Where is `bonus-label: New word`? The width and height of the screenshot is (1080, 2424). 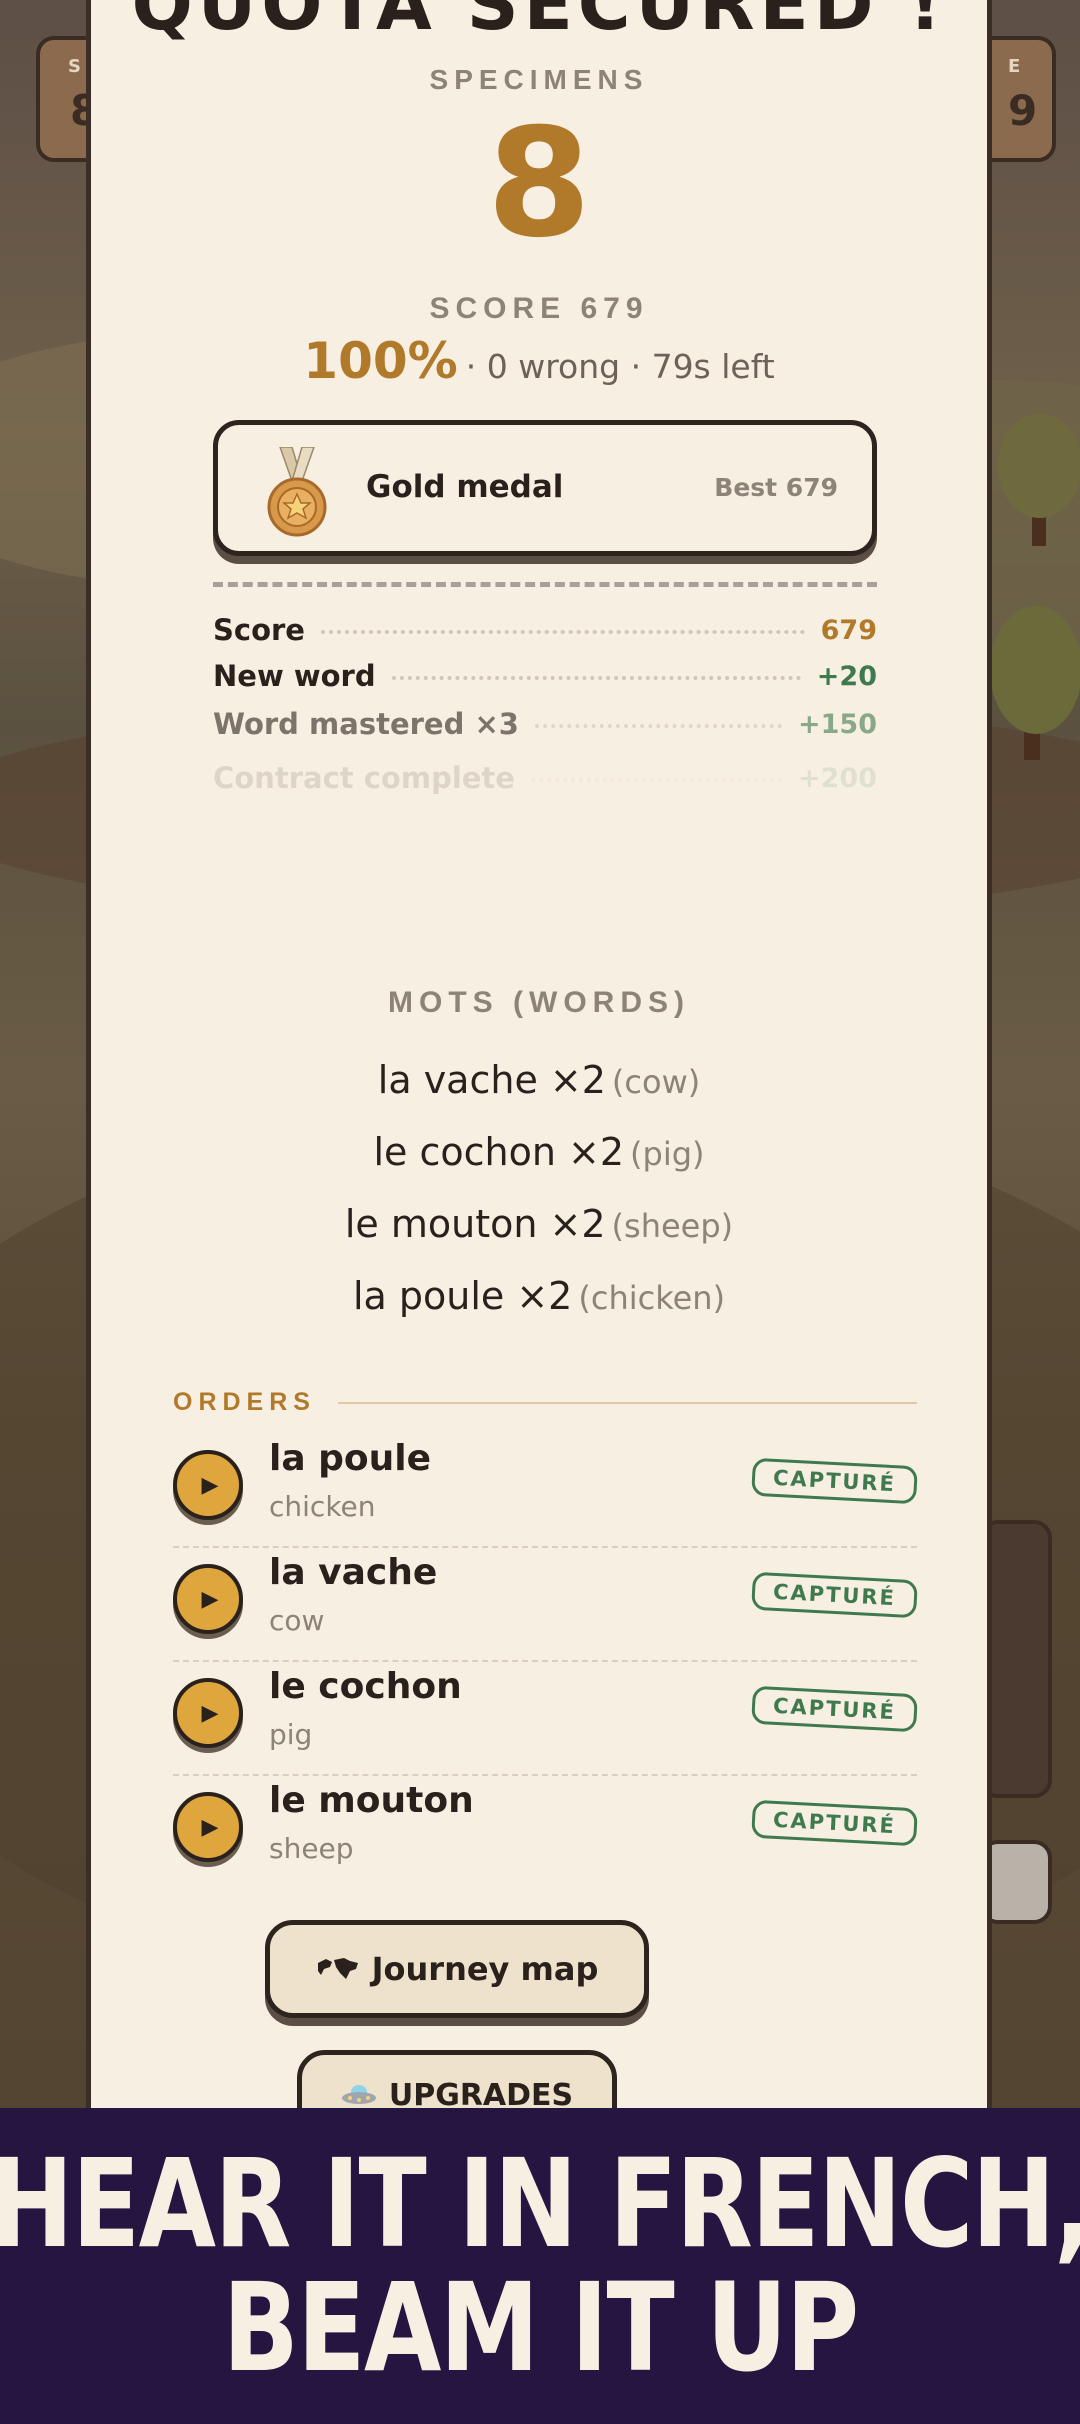 bonus-label: New word is located at coordinates (294, 676).